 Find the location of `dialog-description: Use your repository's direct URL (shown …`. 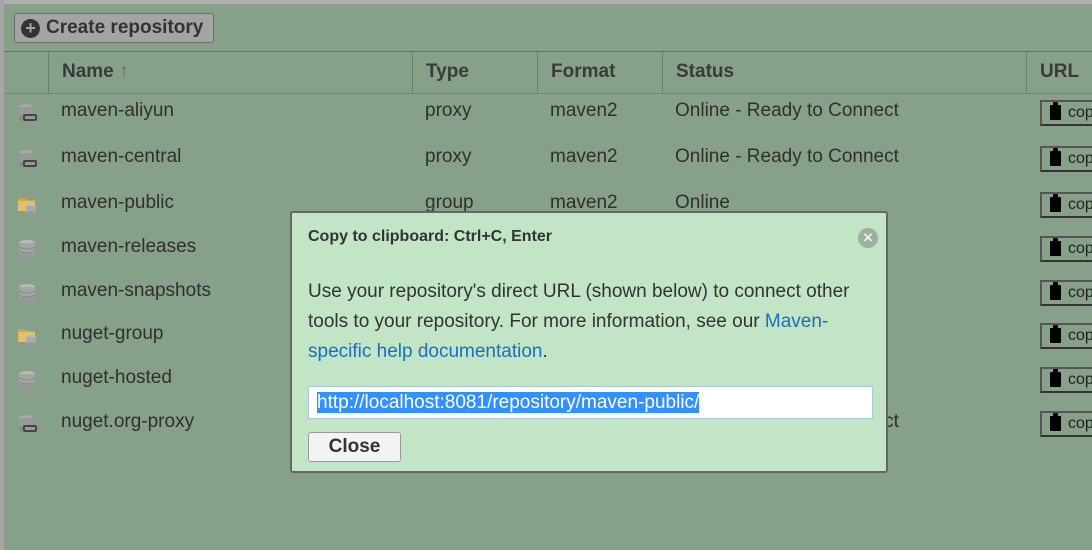

dialog-description: Use your repository's direct URL (shown … is located at coordinates (579, 321).